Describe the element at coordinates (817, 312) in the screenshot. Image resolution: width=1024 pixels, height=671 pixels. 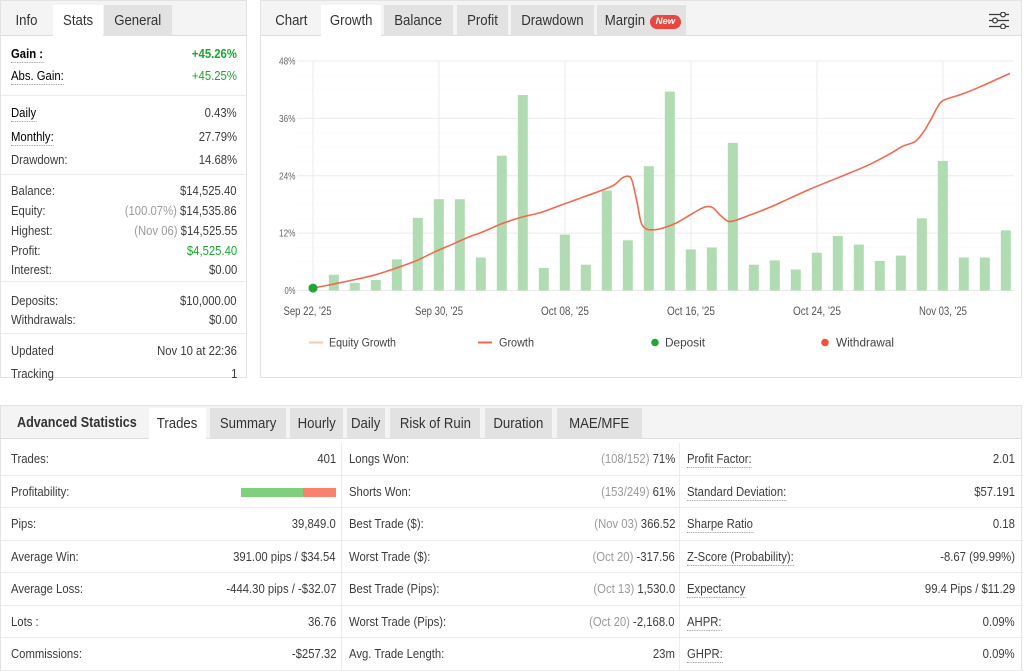
I see `svg-text: Oct 24, '25` at that location.